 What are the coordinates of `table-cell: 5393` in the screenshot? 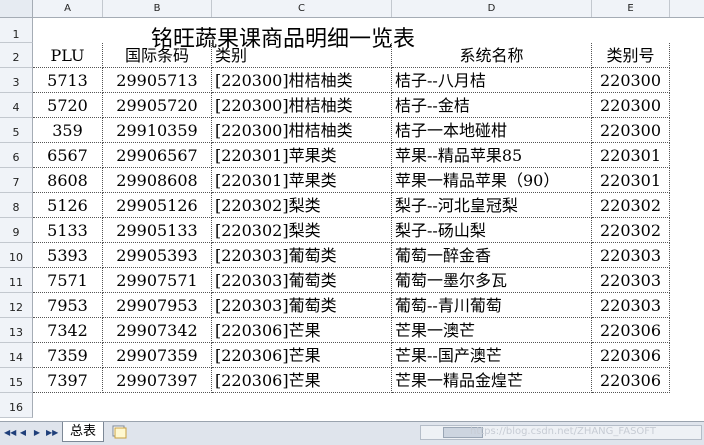 It's located at (68, 255).